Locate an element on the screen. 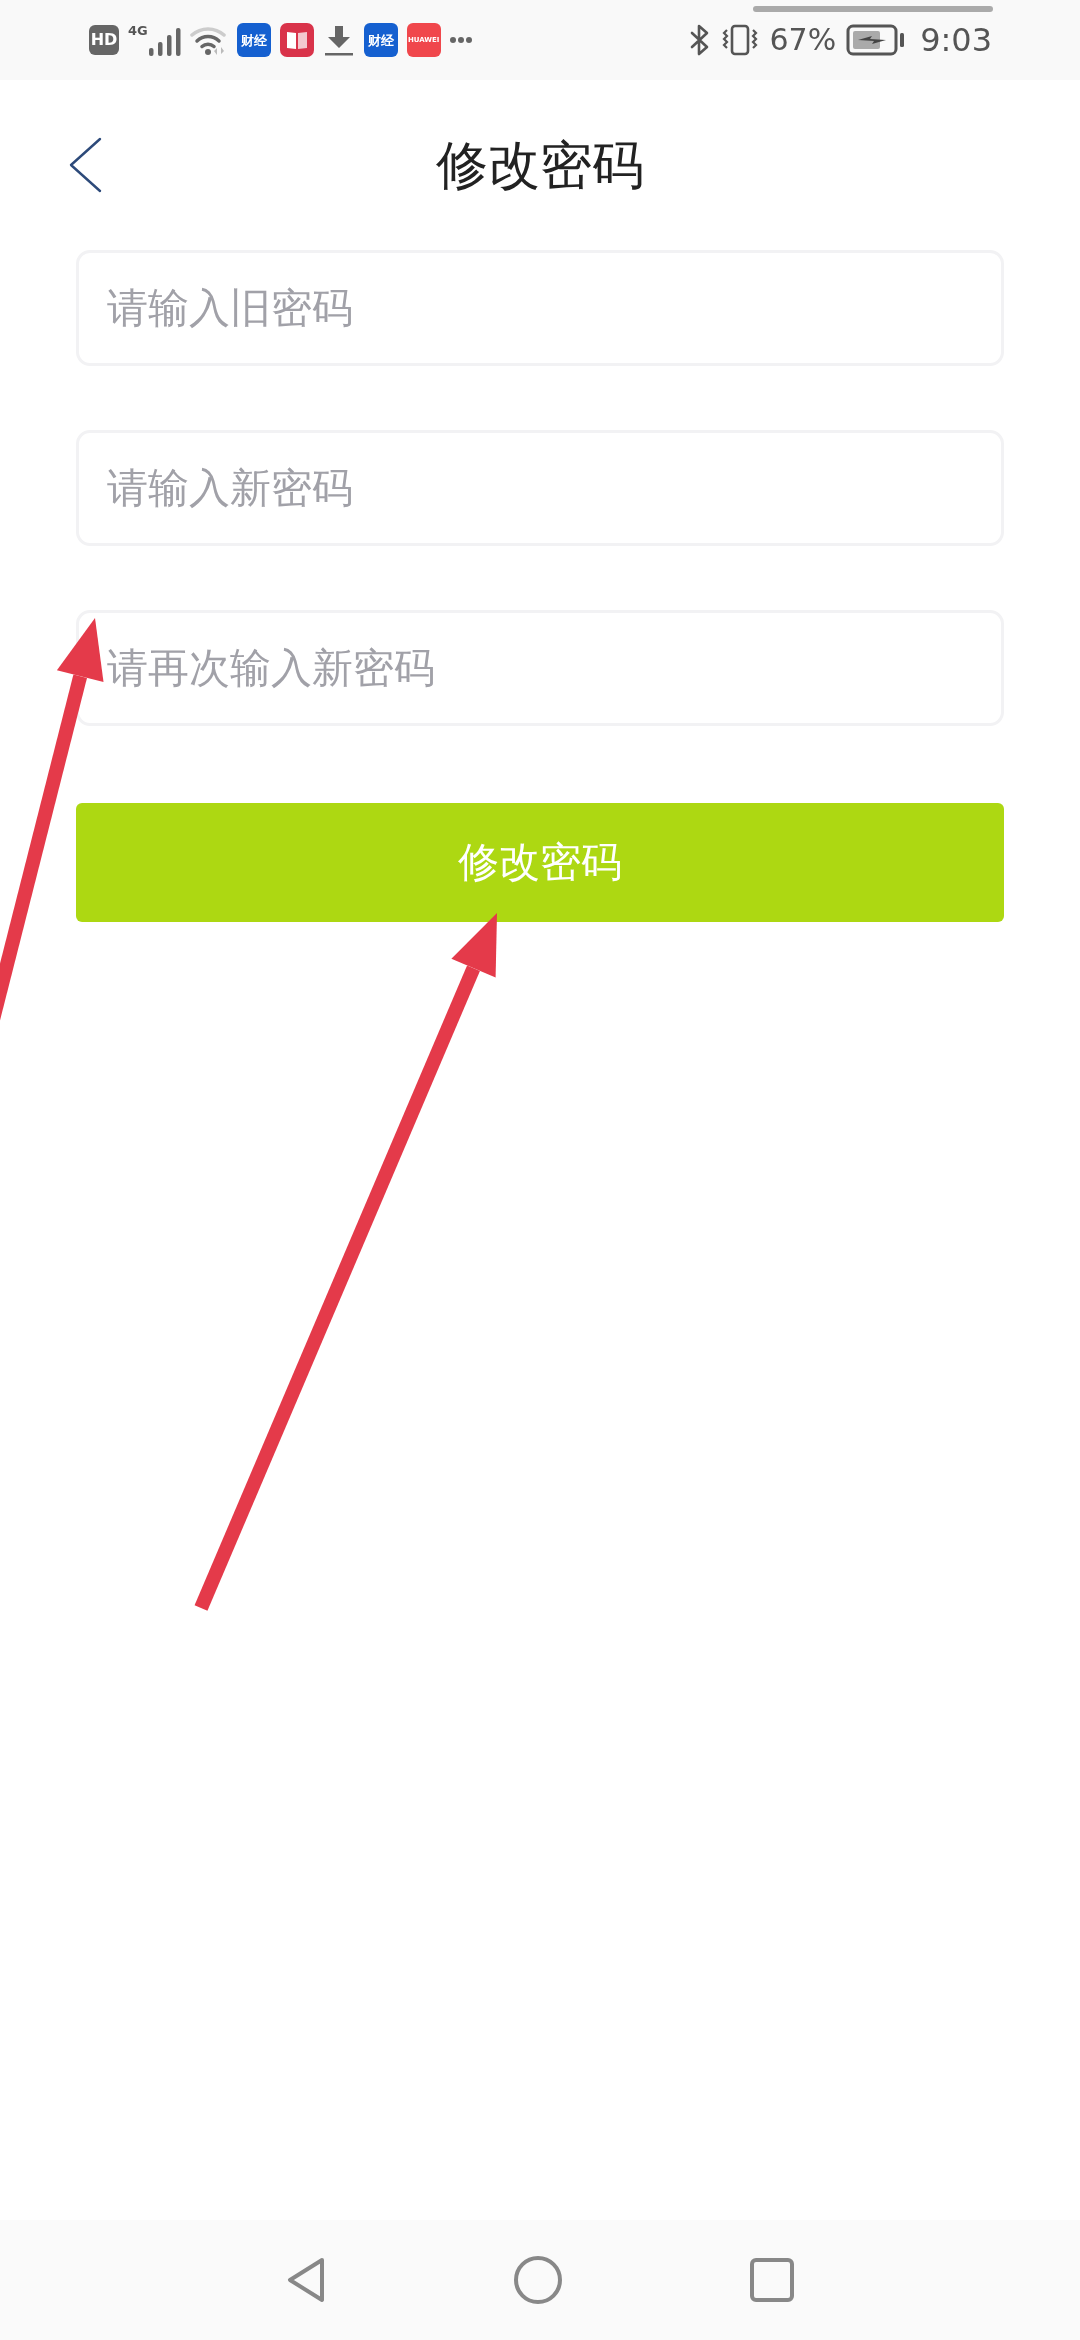 The height and width of the screenshot is (2340, 1080). download-icon is located at coordinates (338, 40).